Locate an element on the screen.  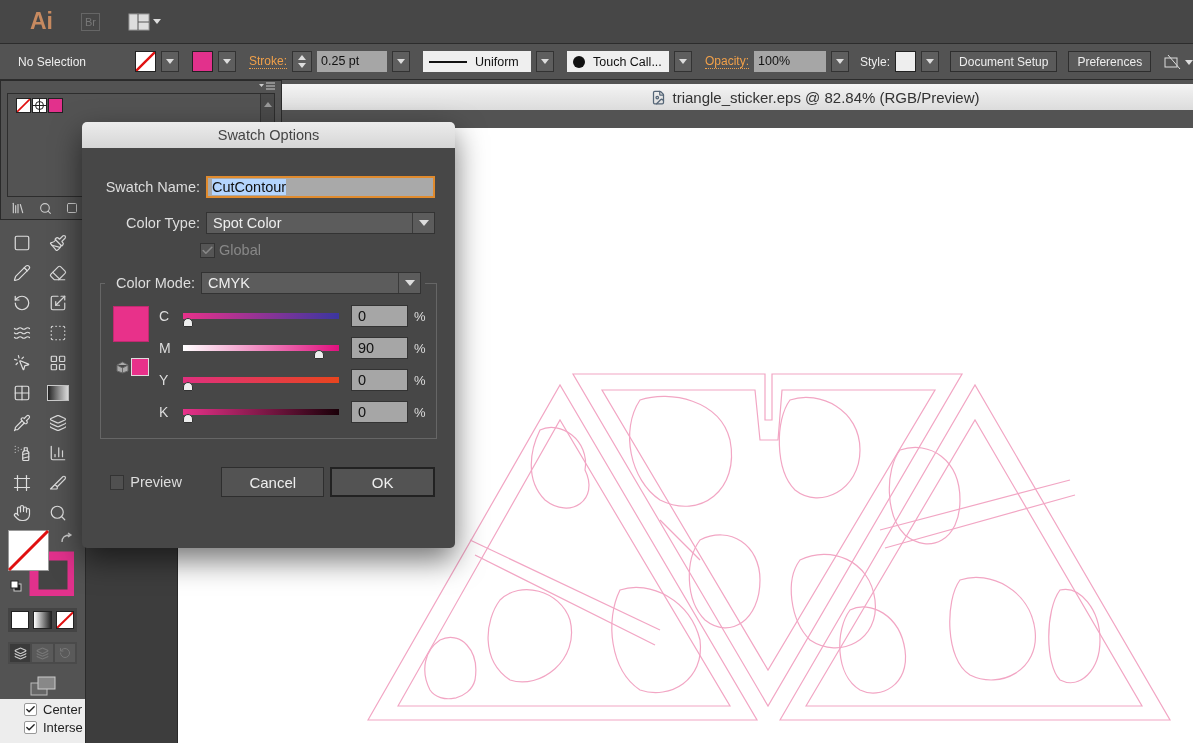
fill-stroke-swatches-icon is located at coordinates (41, 563).